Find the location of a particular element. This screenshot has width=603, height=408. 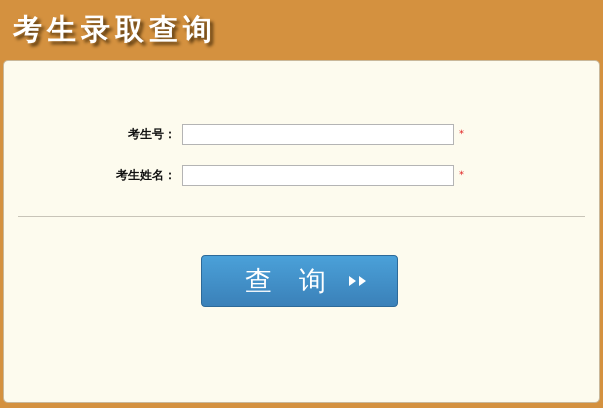

field-label: 考生号： is located at coordinates (151, 134).